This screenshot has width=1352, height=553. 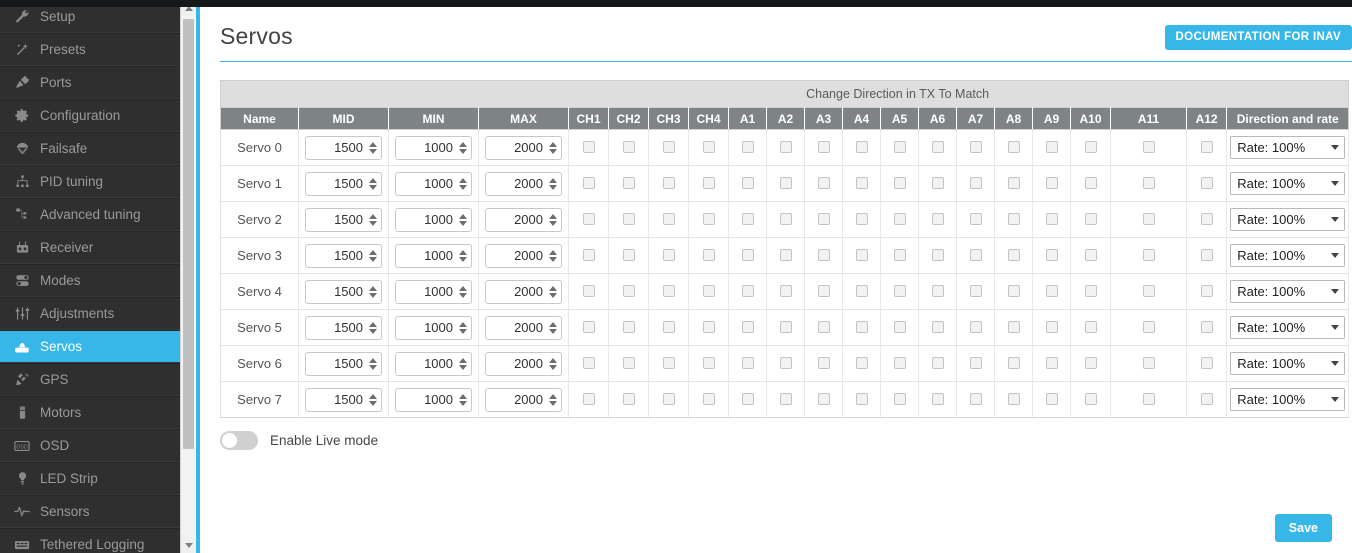 What do you see at coordinates (90, 82) in the screenshot?
I see `sidebar-item-ports: Ports` at bounding box center [90, 82].